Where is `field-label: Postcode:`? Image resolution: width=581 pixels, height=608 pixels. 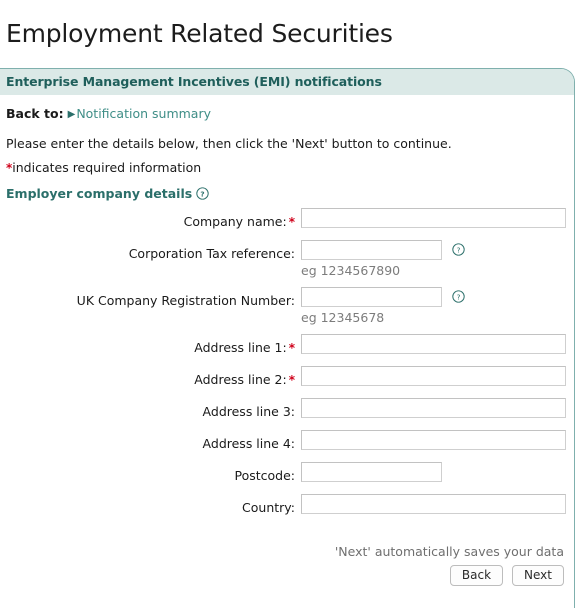 field-label: Postcode: is located at coordinates (151, 472).